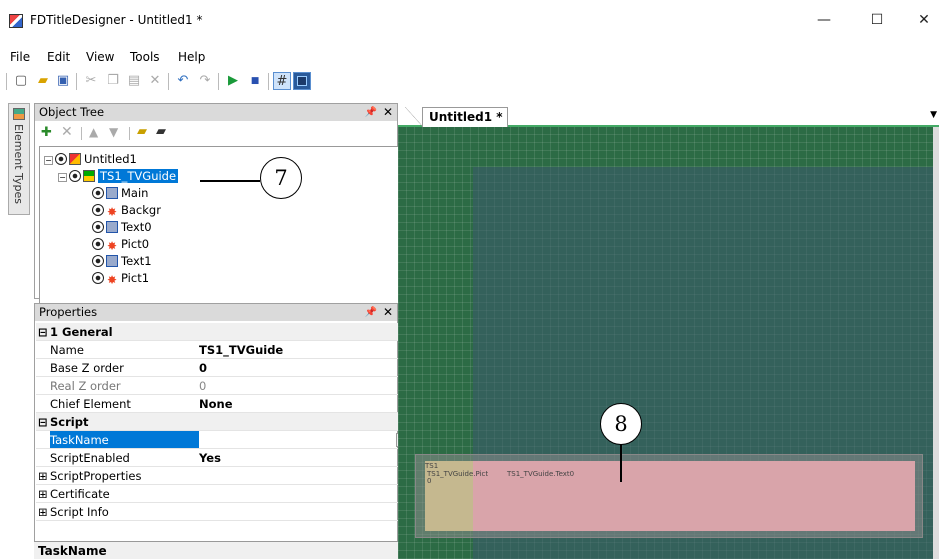  I want to click on prop-name: Chief Element, so click(90, 404).